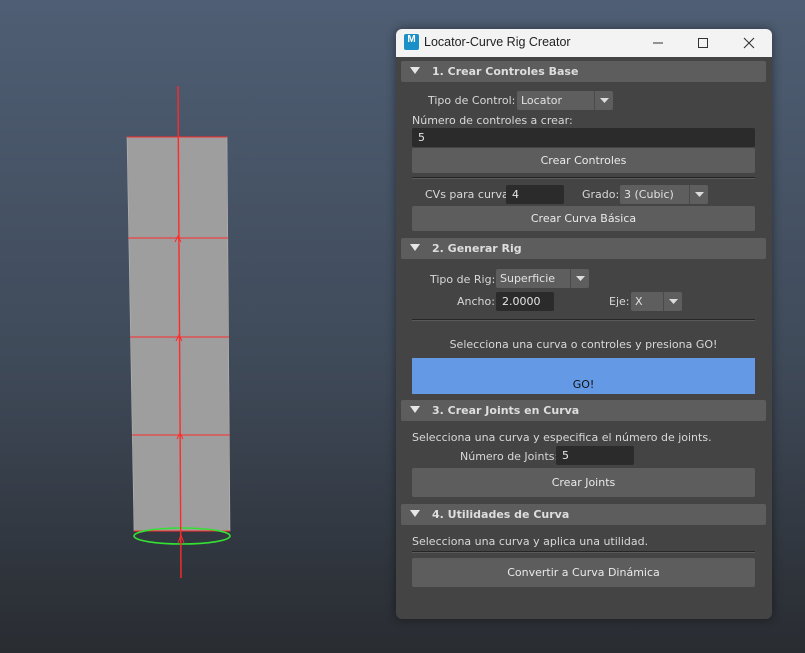 The image size is (805, 653). I want to click on section-1-header: 1. Crear Controles Base, so click(583, 71).